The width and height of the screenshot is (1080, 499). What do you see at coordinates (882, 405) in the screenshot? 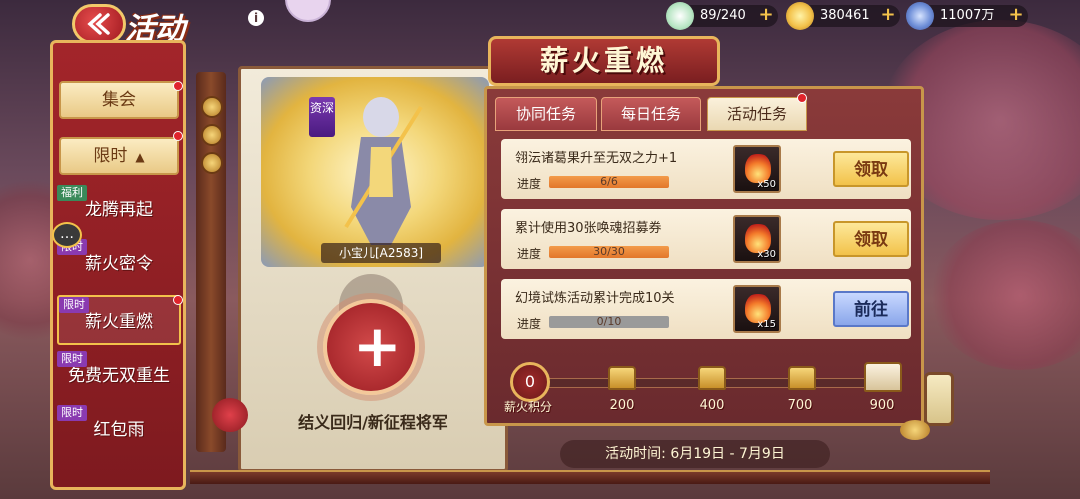
I see `milestone-value: 900` at bounding box center [882, 405].